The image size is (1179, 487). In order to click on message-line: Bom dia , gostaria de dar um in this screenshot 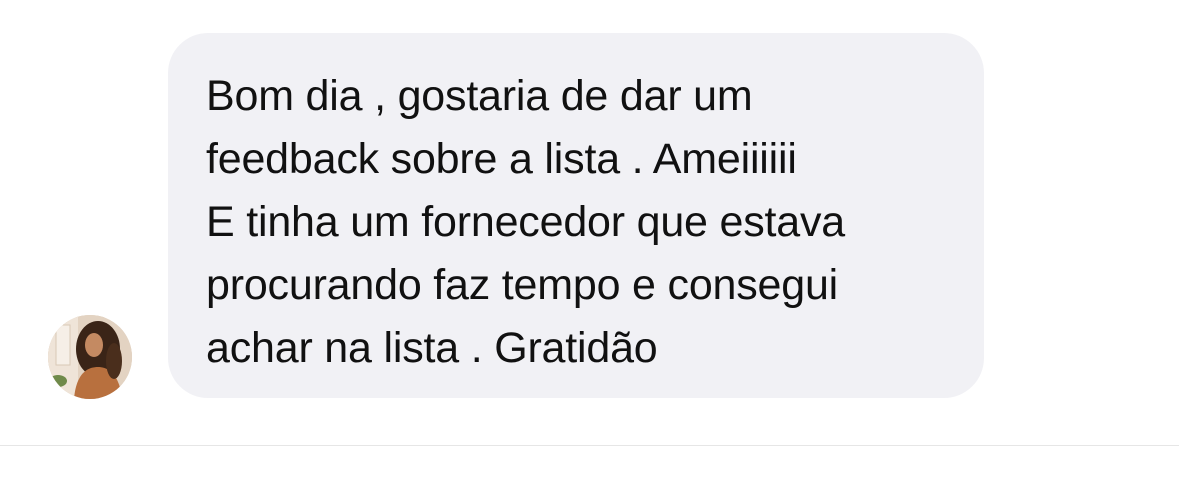, I will do `click(479, 96)`.